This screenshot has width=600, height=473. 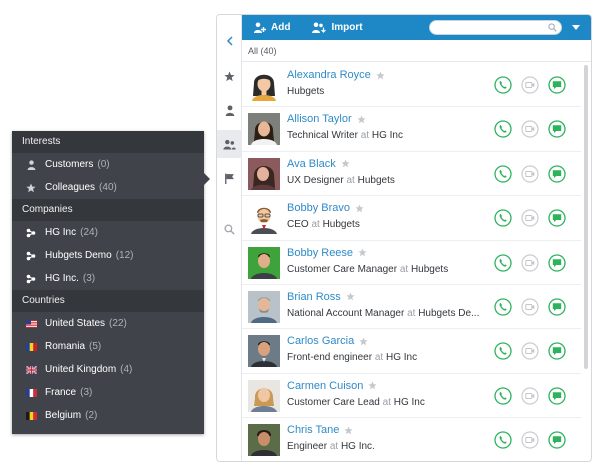 I want to click on toolbar: Add Import, so click(x=416, y=27).